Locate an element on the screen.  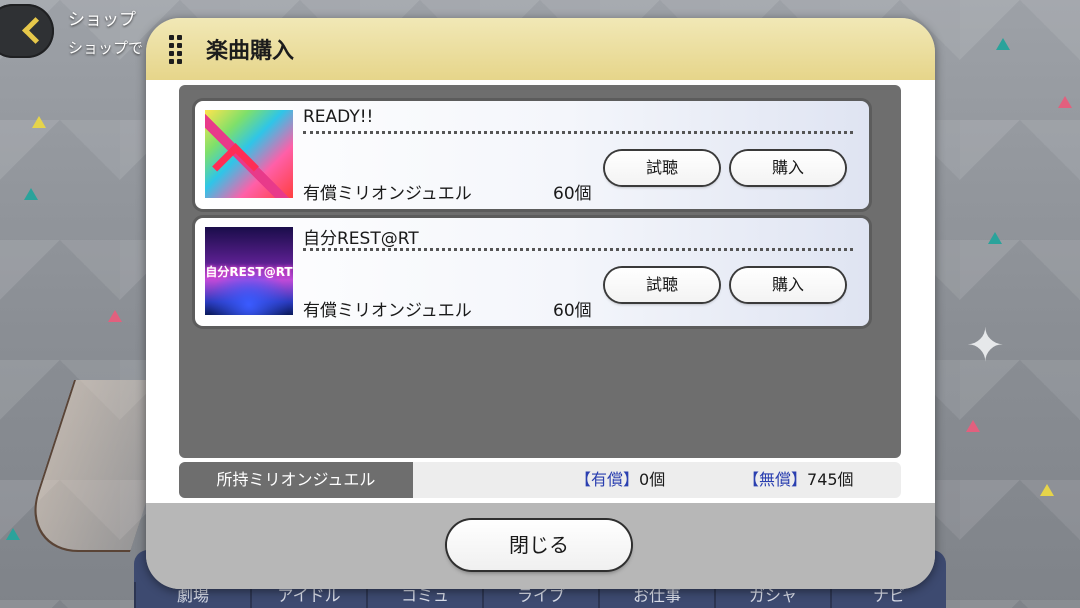
page-subtitle: ショップで is located at coordinates (106, 48).